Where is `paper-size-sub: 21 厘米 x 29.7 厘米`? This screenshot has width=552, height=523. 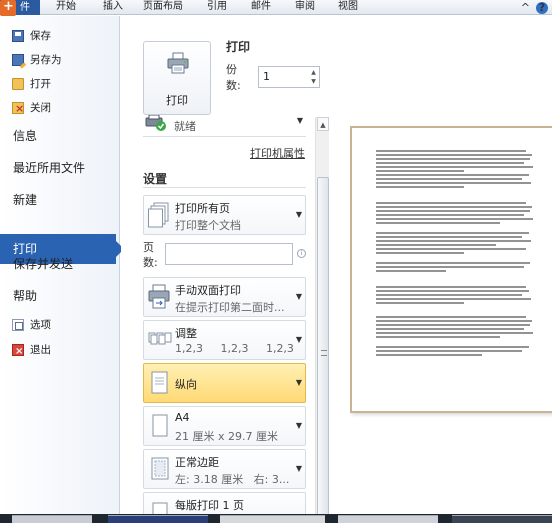
paper-size-sub: 21 厘米 x 29.7 厘米 is located at coordinates (226, 436).